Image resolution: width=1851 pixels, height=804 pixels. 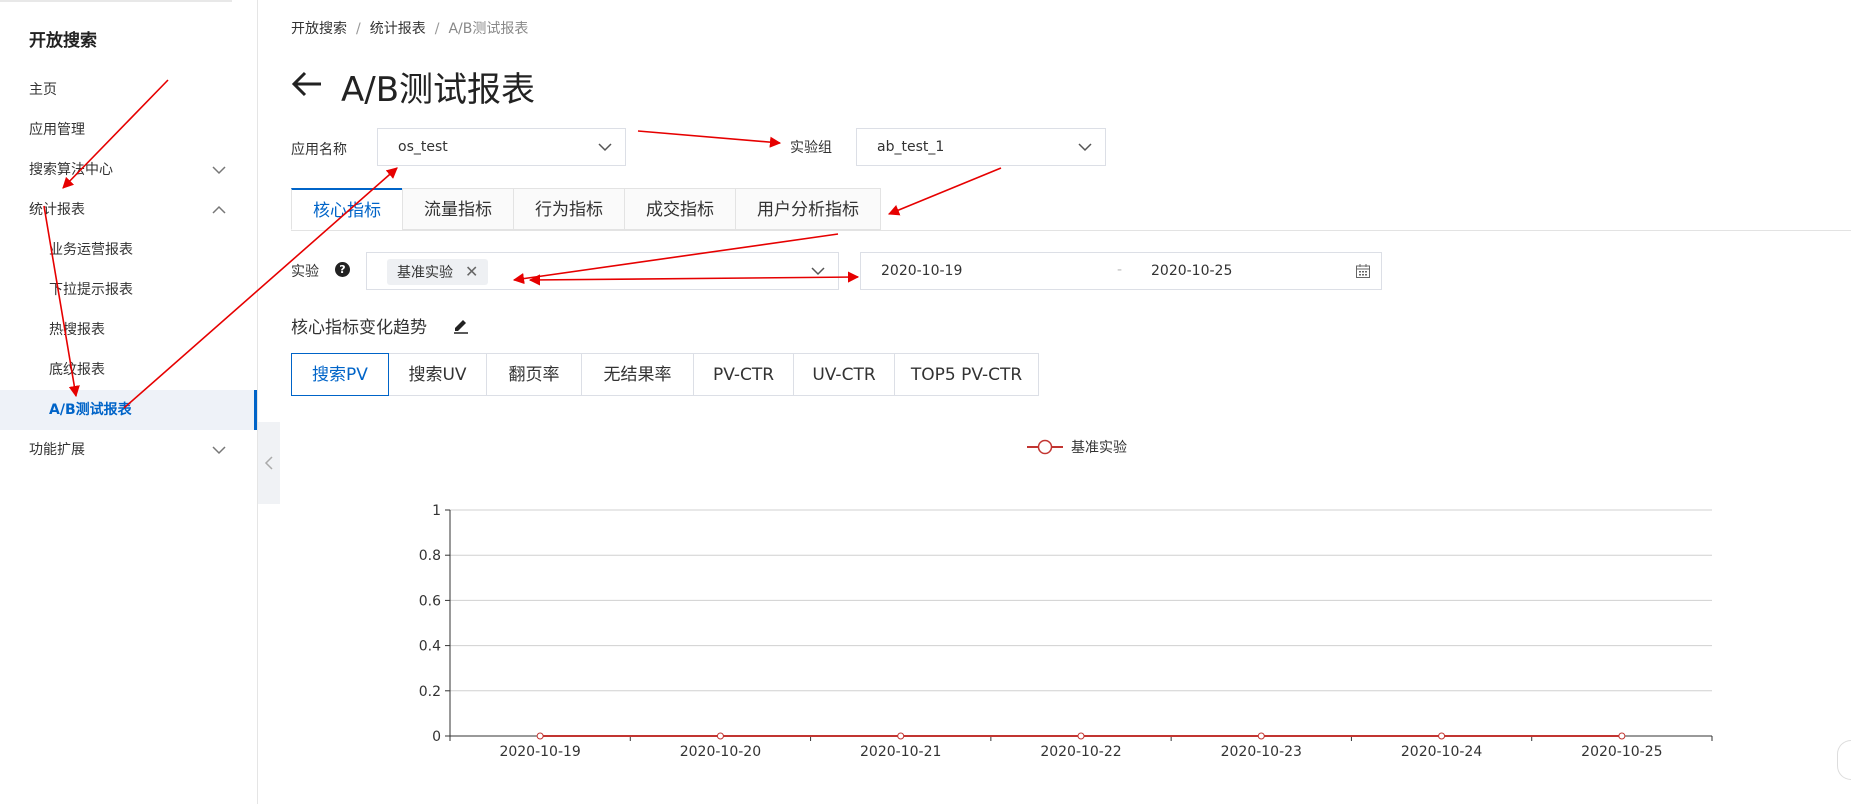 What do you see at coordinates (90, 410) in the screenshot?
I see `sidebar-item-label: A/B测试报表` at bounding box center [90, 410].